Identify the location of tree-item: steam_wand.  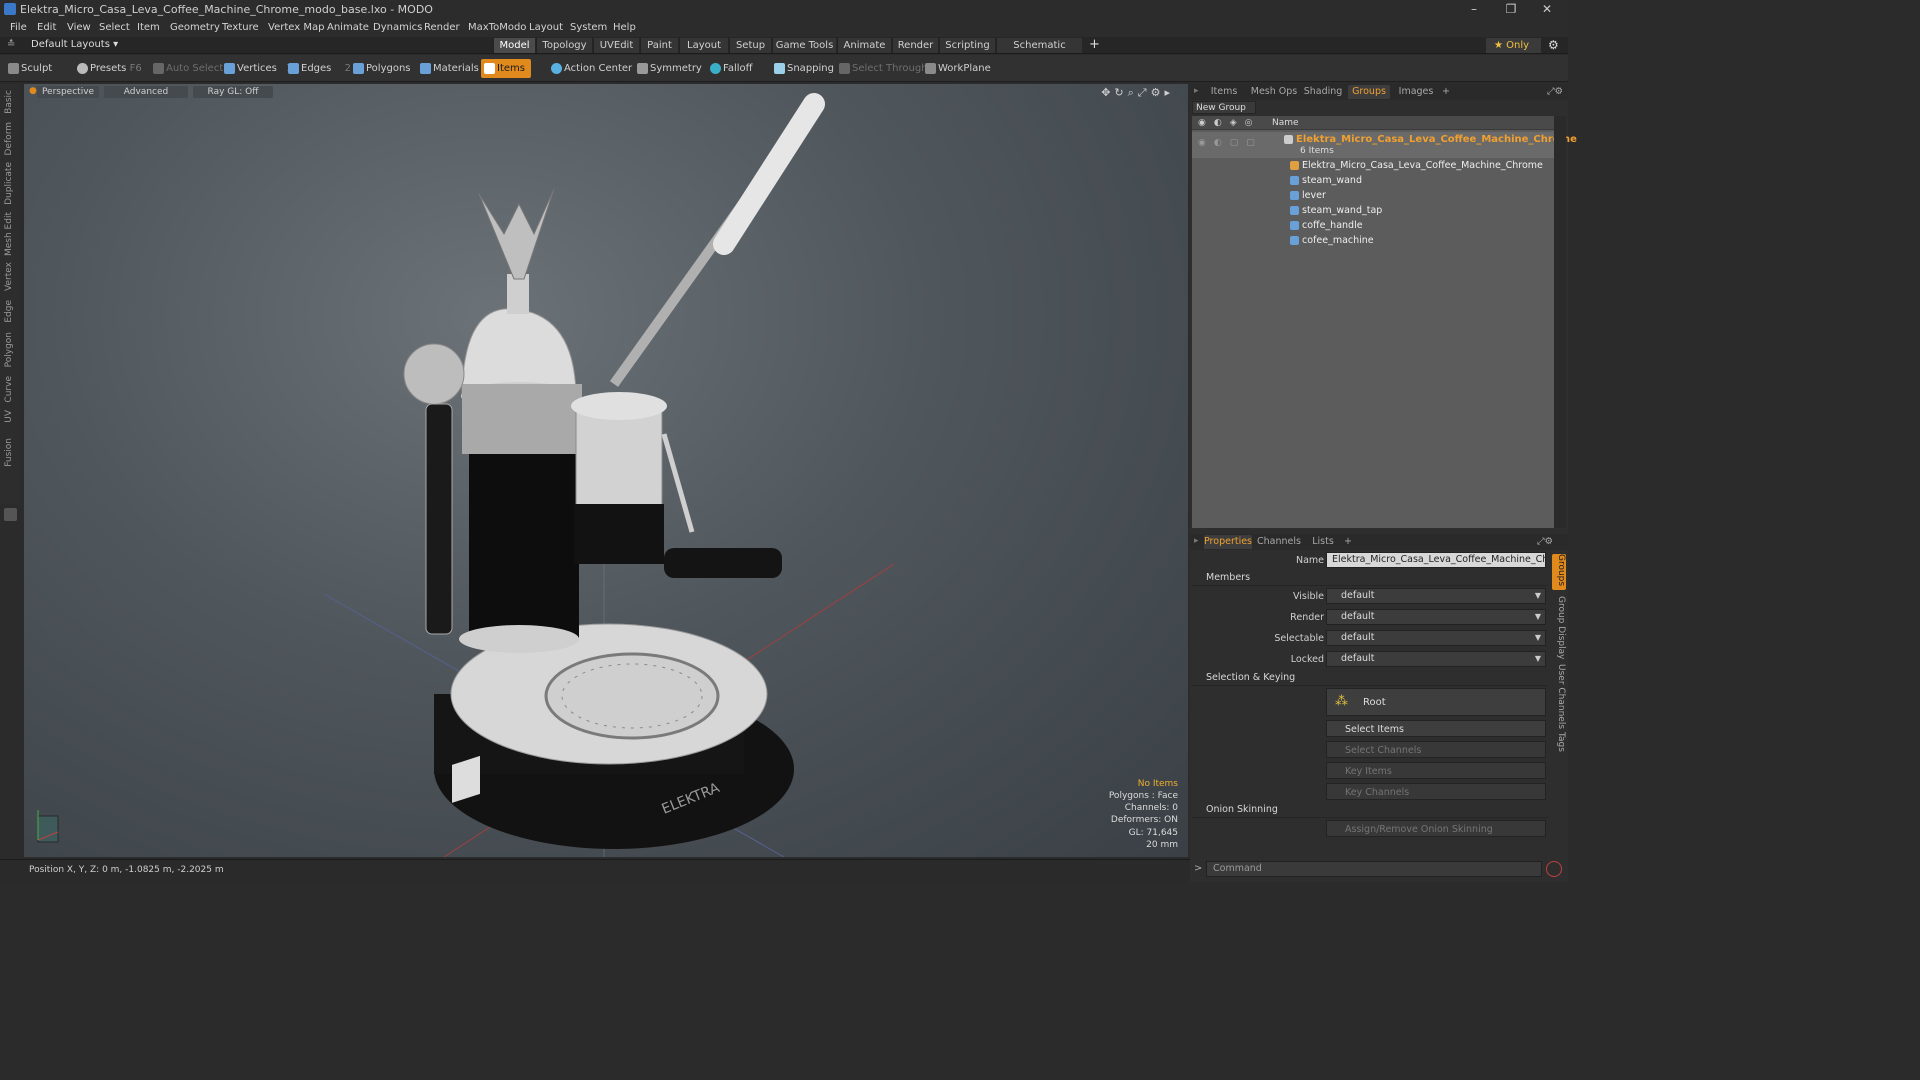
(1373, 180).